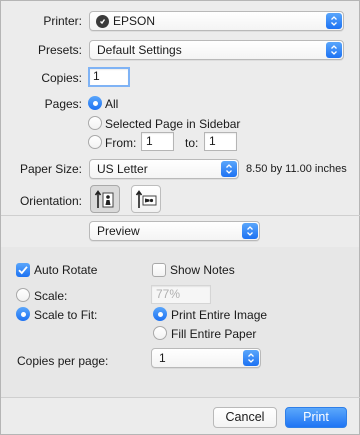 The width and height of the screenshot is (360, 435). I want to click on landscape-orientation-icon, so click(146, 200).